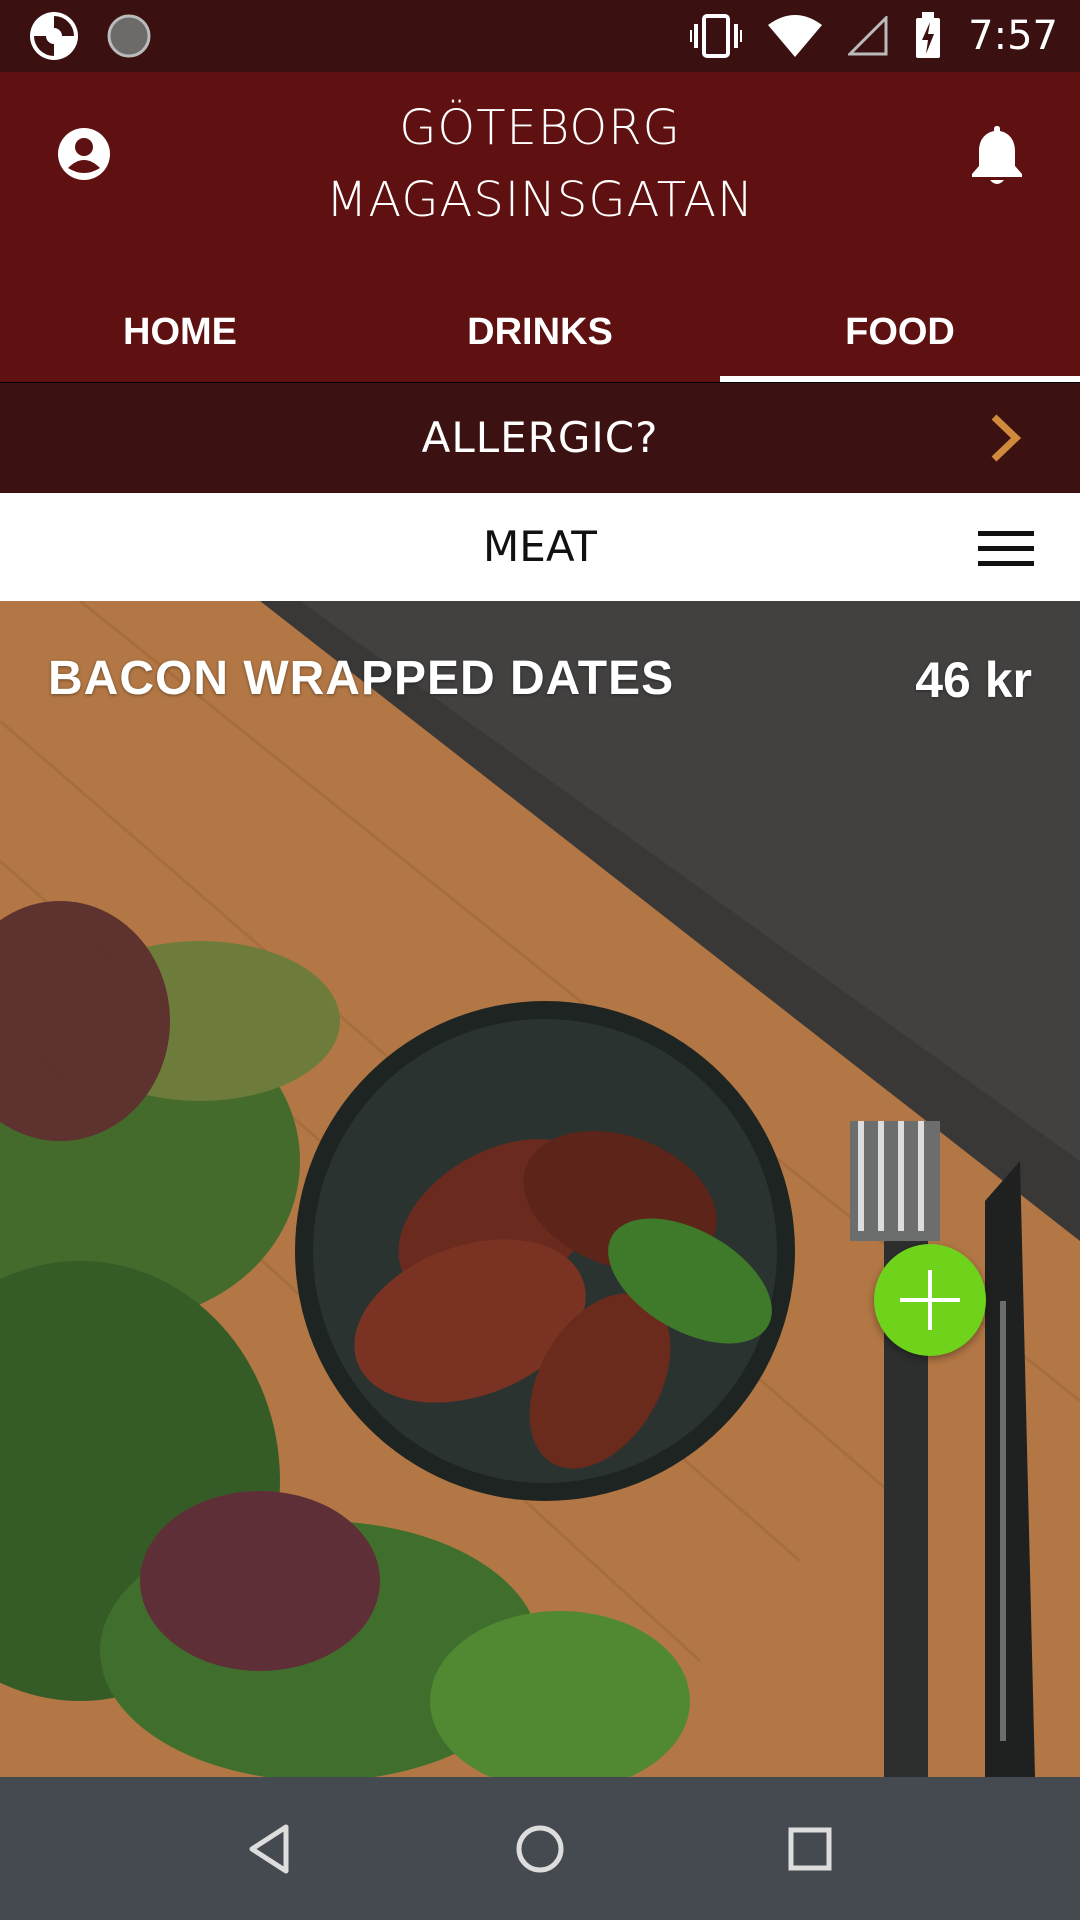 The width and height of the screenshot is (1080, 1920). I want to click on wifi-icon, so click(795, 36).